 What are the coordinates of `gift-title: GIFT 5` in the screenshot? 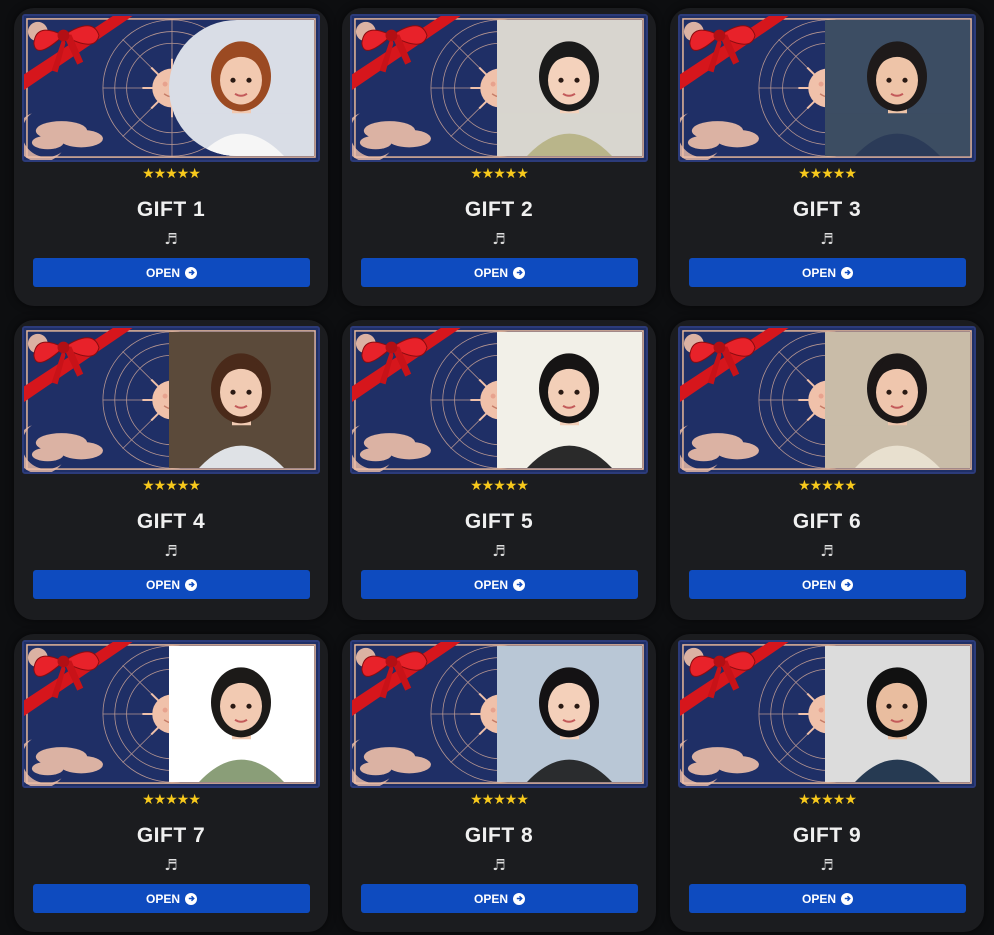 It's located at (499, 521).